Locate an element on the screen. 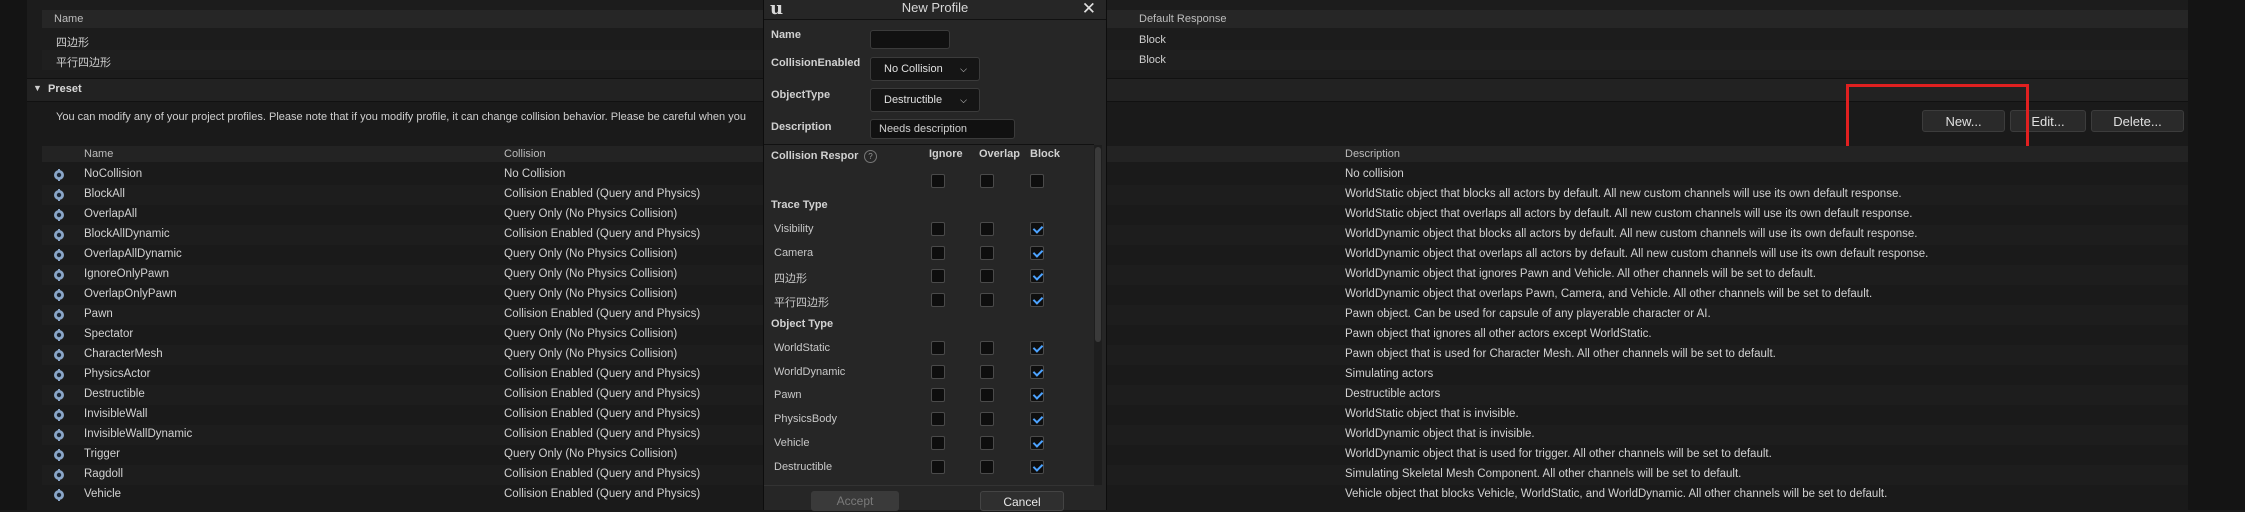 This screenshot has width=2245, height=512. profile-name: Trigger is located at coordinates (102, 454).